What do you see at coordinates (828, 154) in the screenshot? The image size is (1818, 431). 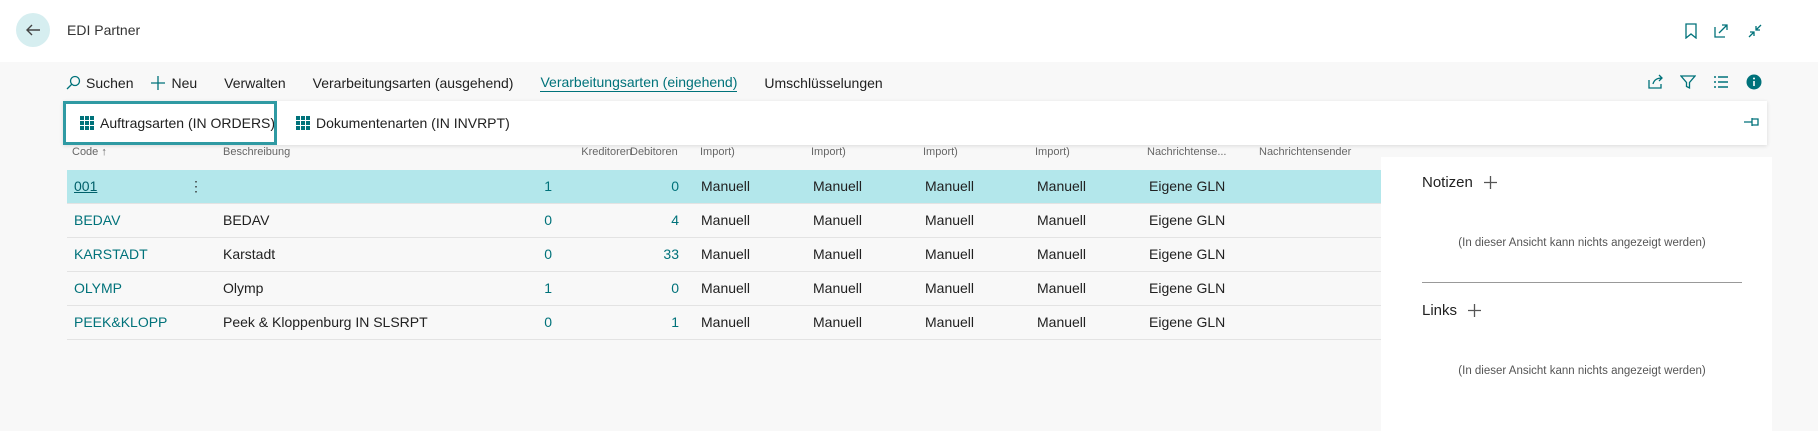 I see `column-header-import-2: Import)` at bounding box center [828, 154].